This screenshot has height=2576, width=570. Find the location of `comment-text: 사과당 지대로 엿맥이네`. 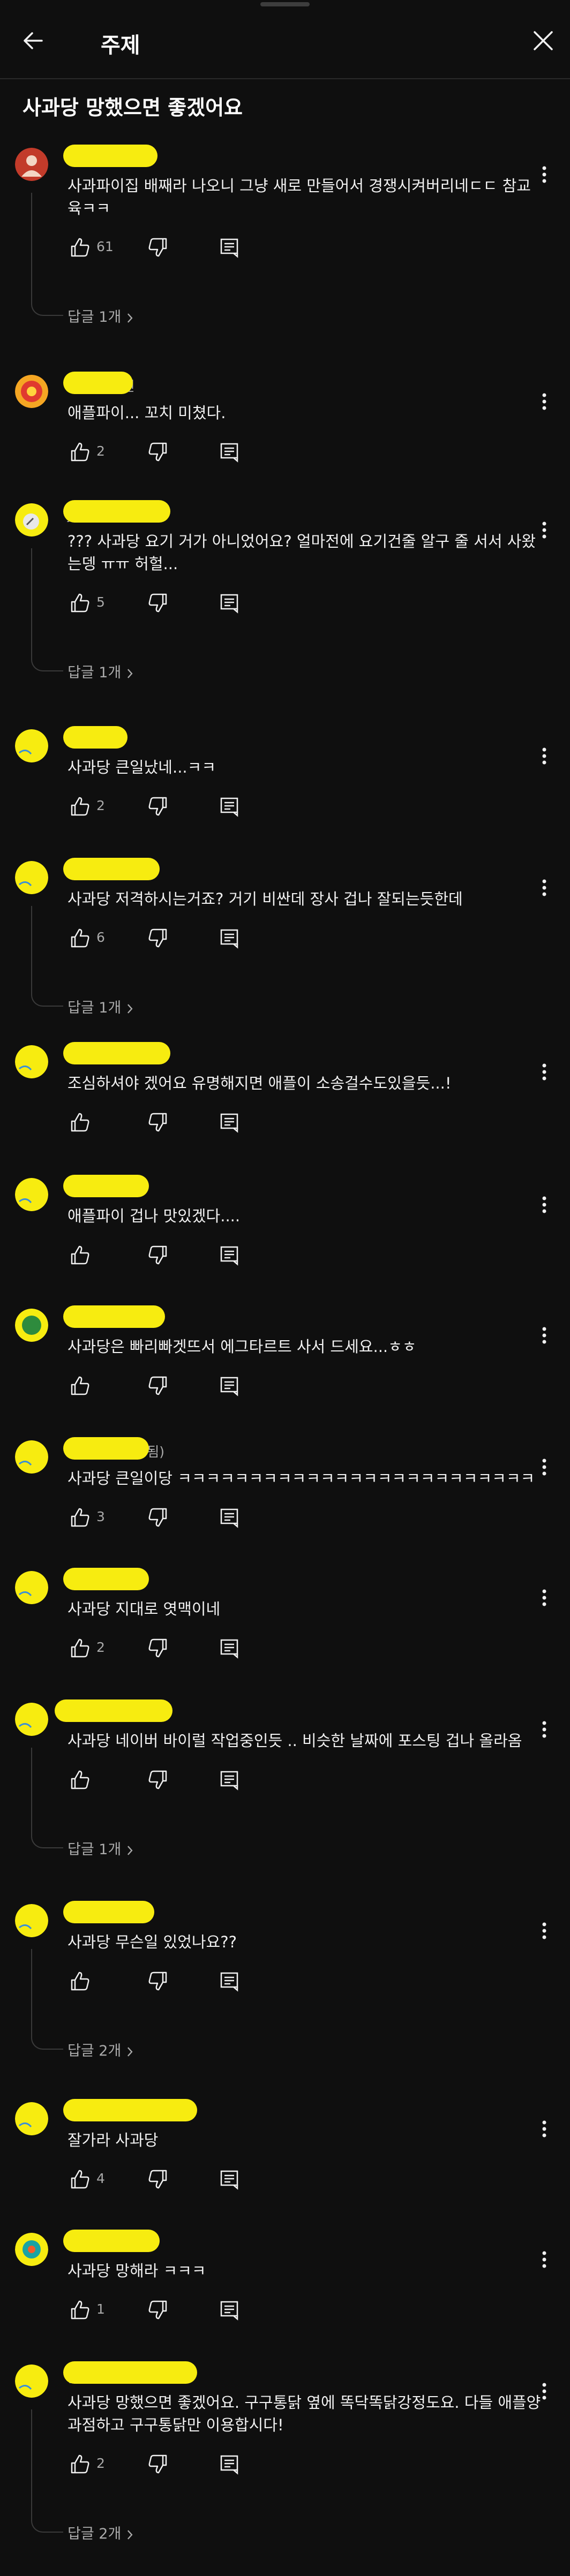

comment-text: 사과당 지대로 엿맥이네 is located at coordinates (144, 1609).